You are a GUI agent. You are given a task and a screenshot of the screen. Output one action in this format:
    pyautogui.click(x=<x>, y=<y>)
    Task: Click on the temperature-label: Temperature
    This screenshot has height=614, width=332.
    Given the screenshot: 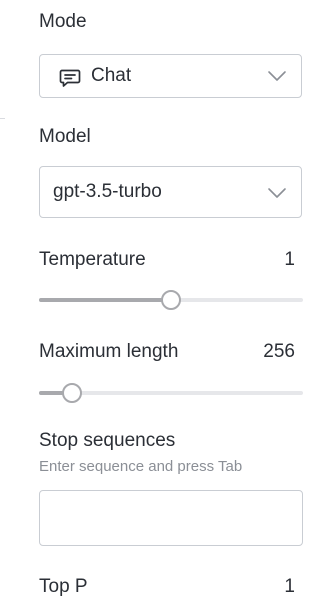 What is the action you would take?
    pyautogui.click(x=92, y=259)
    